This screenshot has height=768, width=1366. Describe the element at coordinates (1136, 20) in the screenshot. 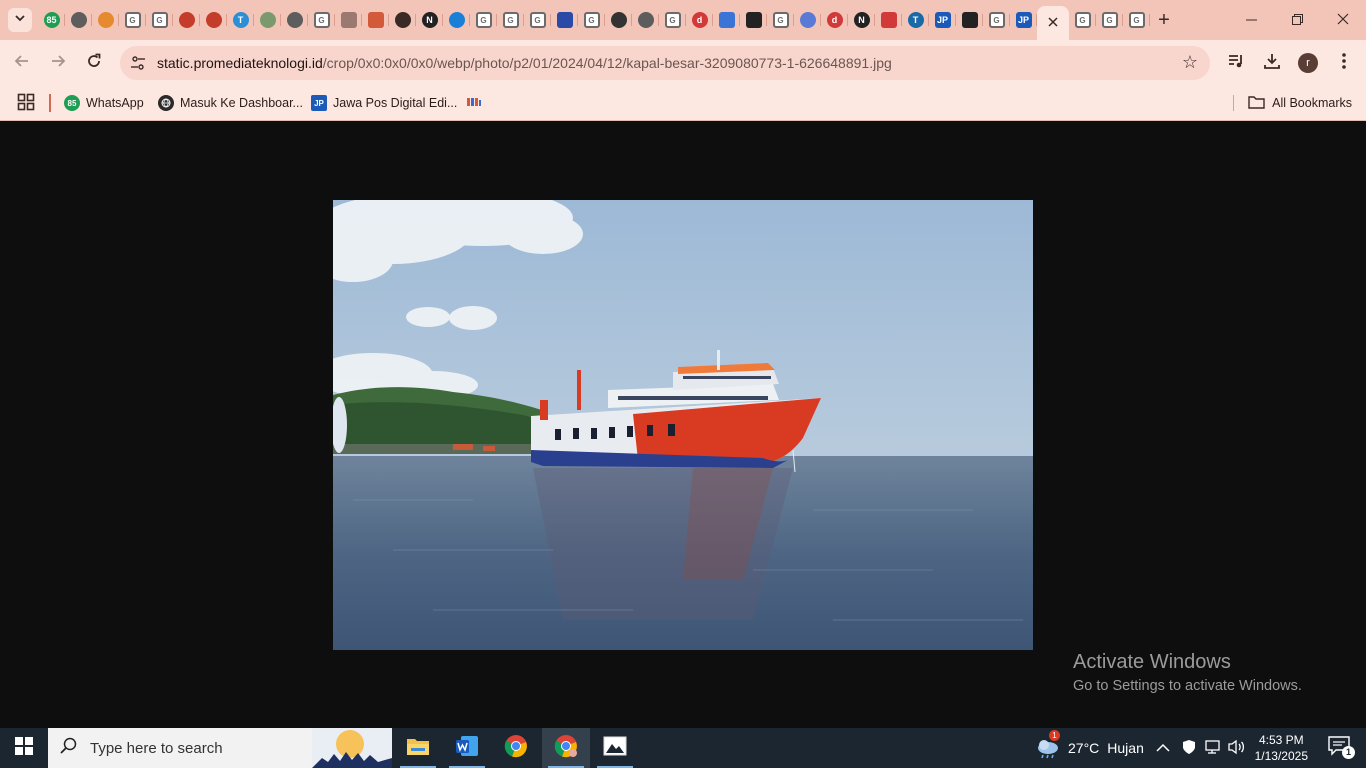

I see `browser-tab-trailing-2: G` at that location.